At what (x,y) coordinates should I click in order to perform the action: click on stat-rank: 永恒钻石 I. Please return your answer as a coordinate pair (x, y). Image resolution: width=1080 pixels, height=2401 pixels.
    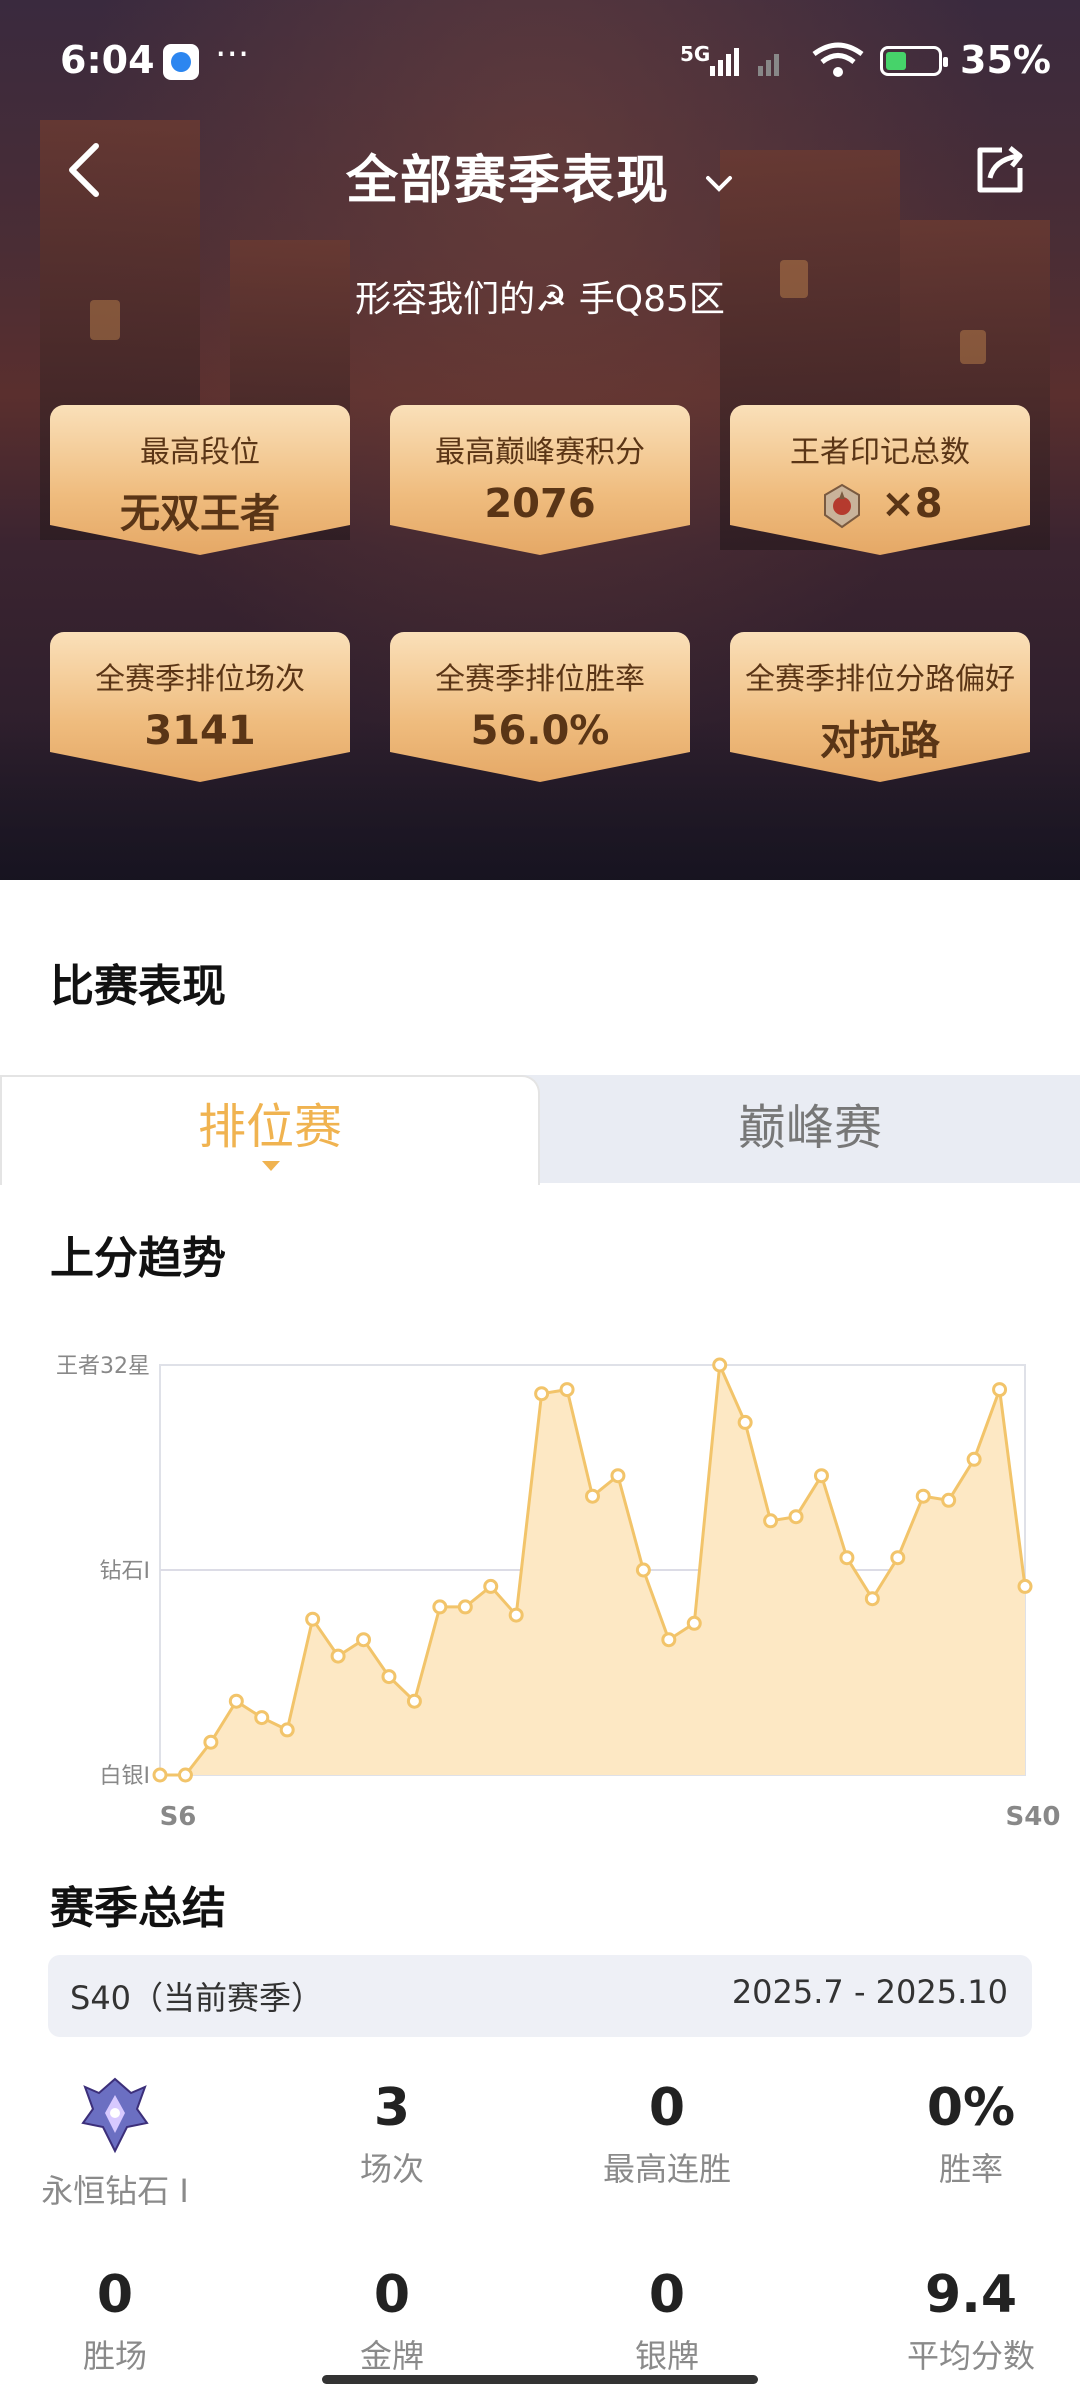
    Looking at the image, I should click on (115, 2186).